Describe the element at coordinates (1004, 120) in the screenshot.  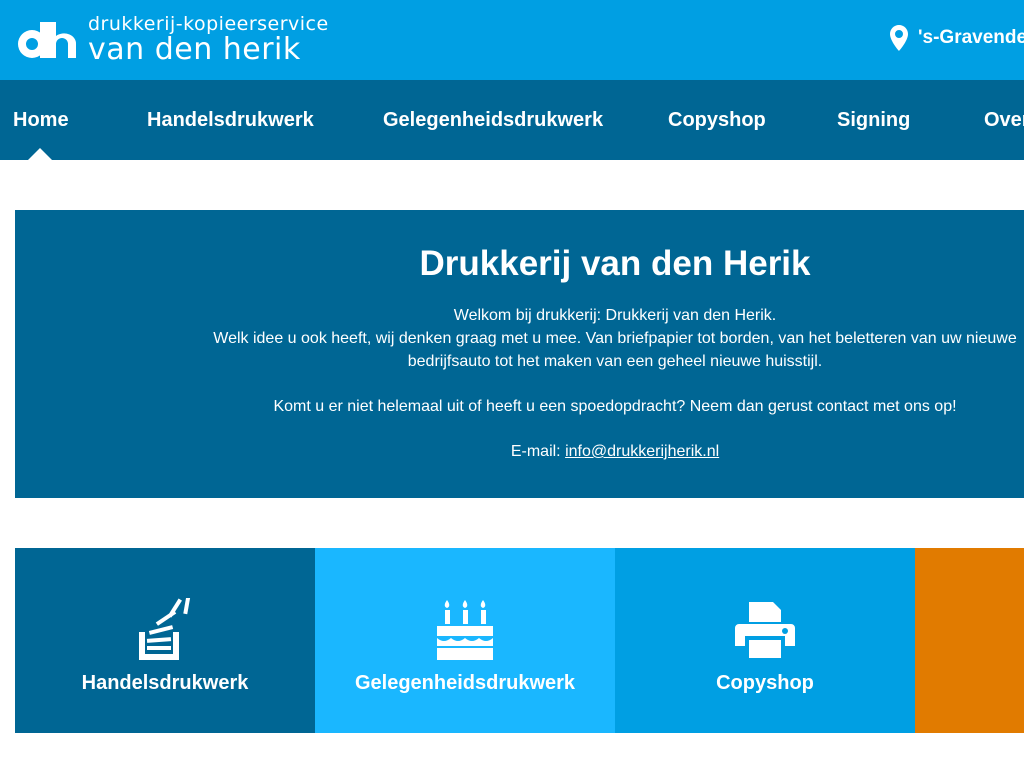
I see `nav-over-ons: Over ons` at that location.